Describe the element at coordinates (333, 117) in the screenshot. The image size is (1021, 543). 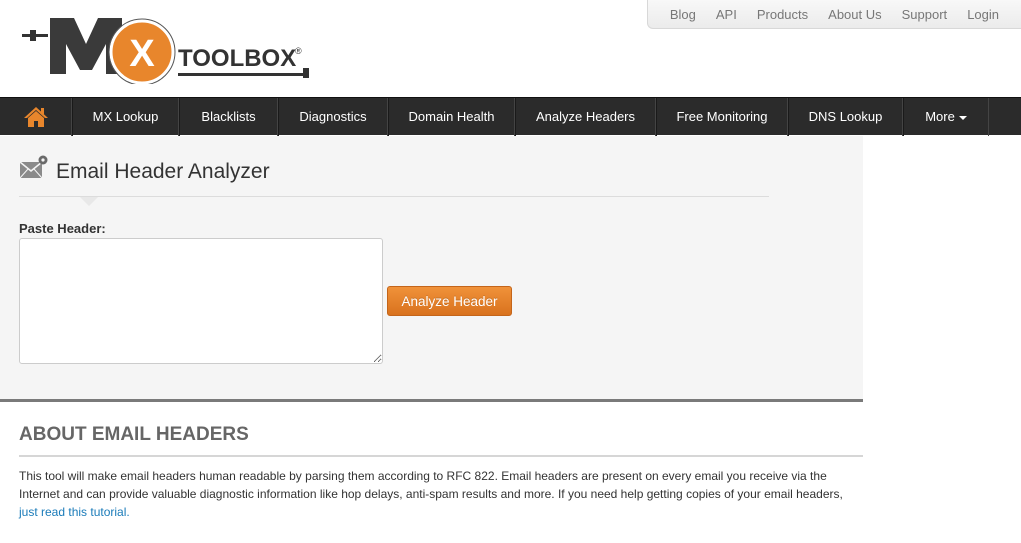
I see `nav-diagnostics: Diagnostics` at that location.